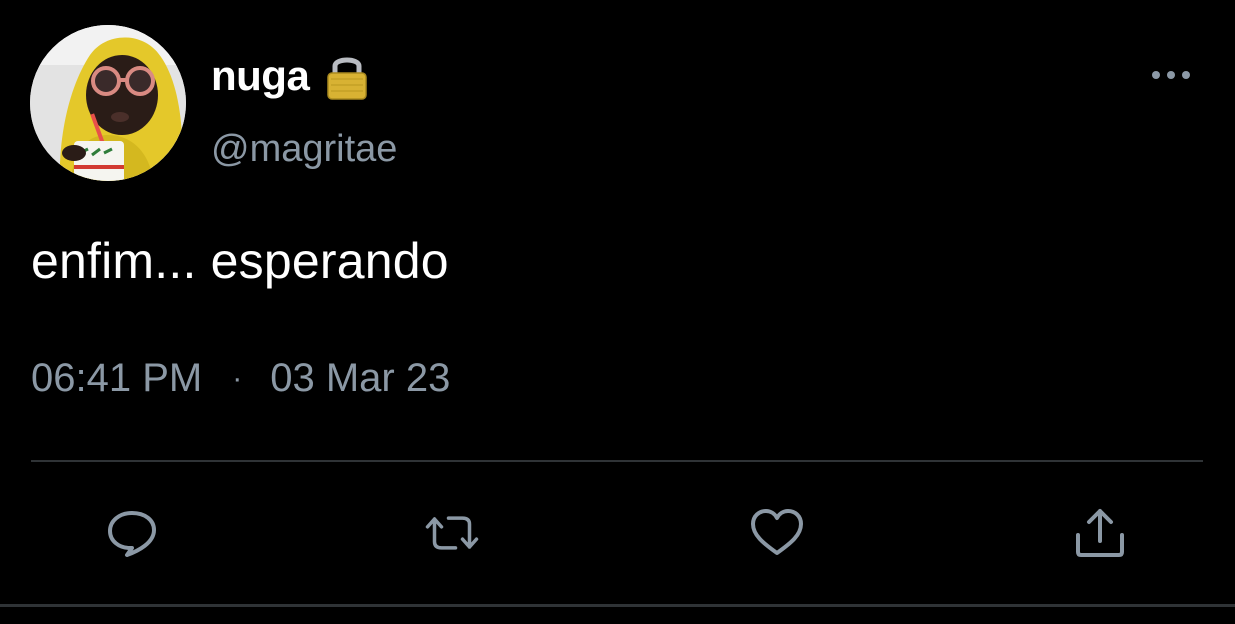  I want to click on user-handle: @magritae, so click(304, 149).